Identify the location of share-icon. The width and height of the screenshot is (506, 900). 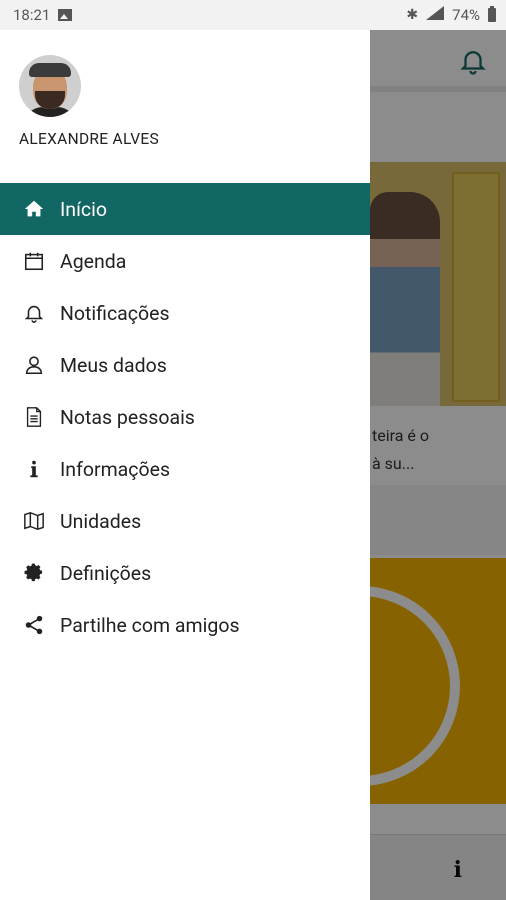
(34, 625).